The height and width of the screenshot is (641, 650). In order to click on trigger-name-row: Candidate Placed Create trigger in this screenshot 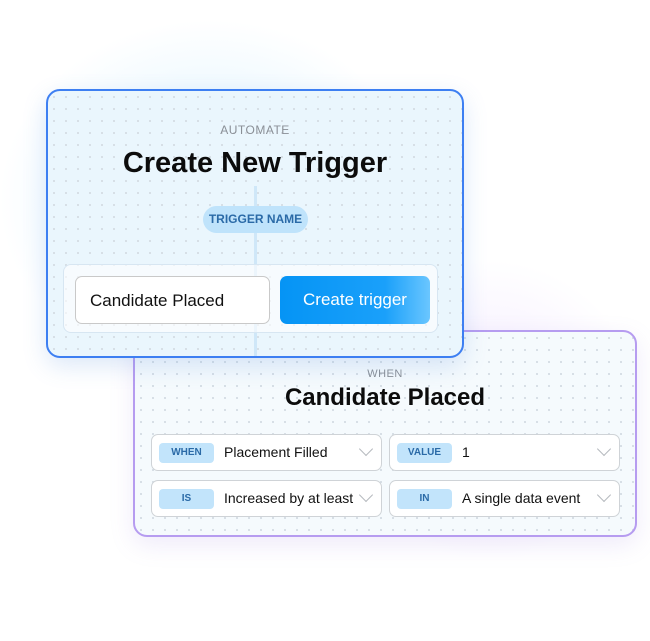, I will do `click(250, 298)`.